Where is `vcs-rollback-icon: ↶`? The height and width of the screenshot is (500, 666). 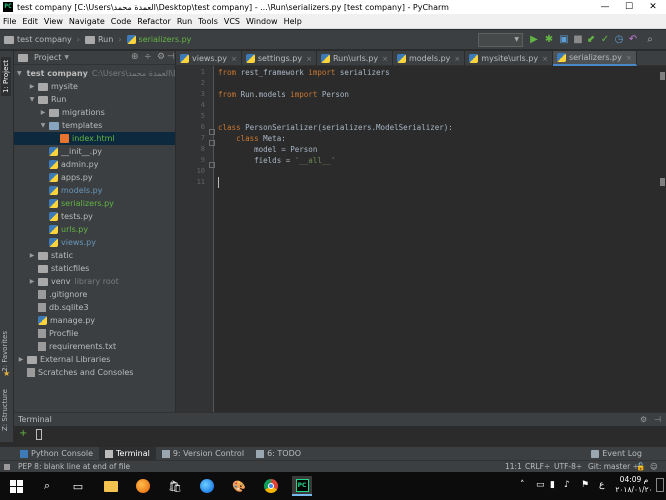
vcs-rollback-icon: ↶ is located at coordinates (633, 40).